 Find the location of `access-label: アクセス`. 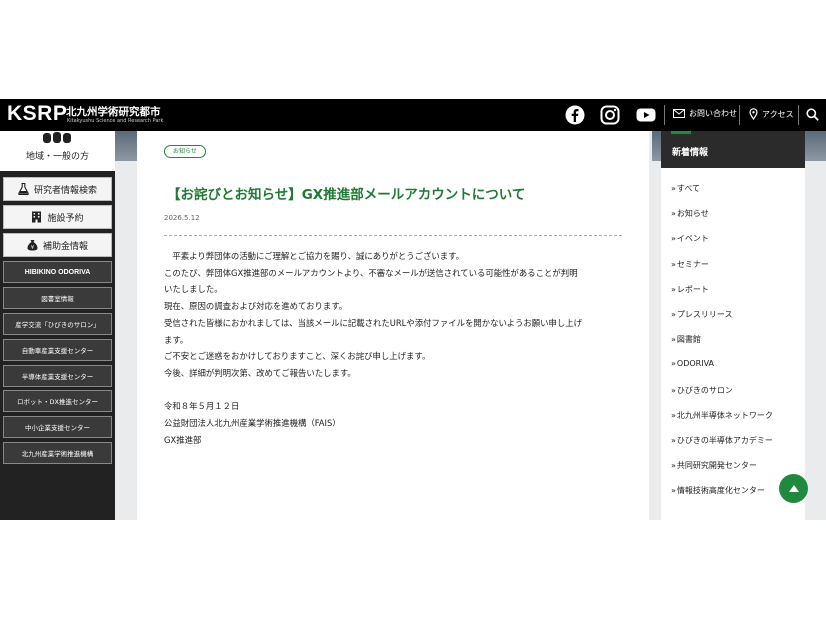

access-label: アクセス is located at coordinates (778, 114).